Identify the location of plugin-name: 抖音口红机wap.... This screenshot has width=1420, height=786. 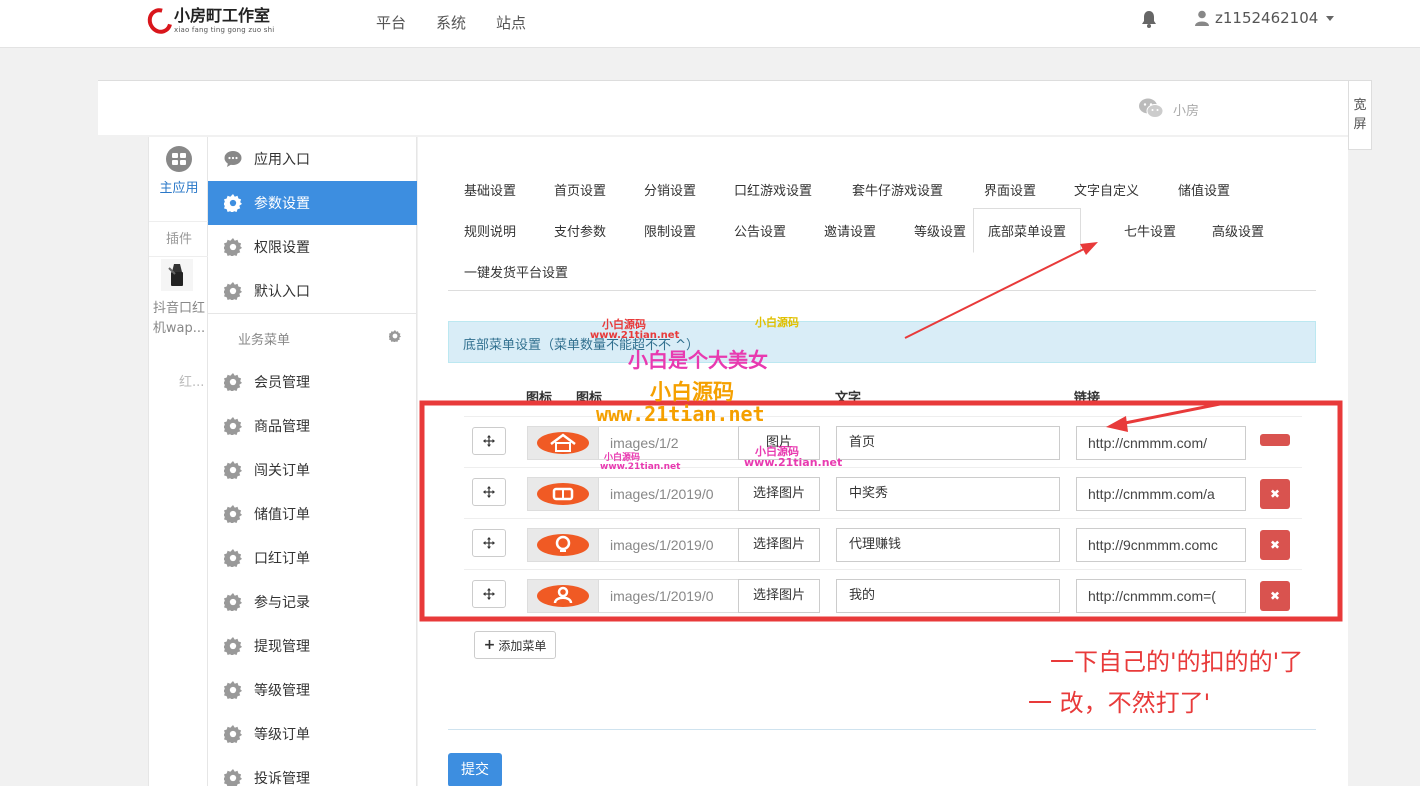
(179, 319).